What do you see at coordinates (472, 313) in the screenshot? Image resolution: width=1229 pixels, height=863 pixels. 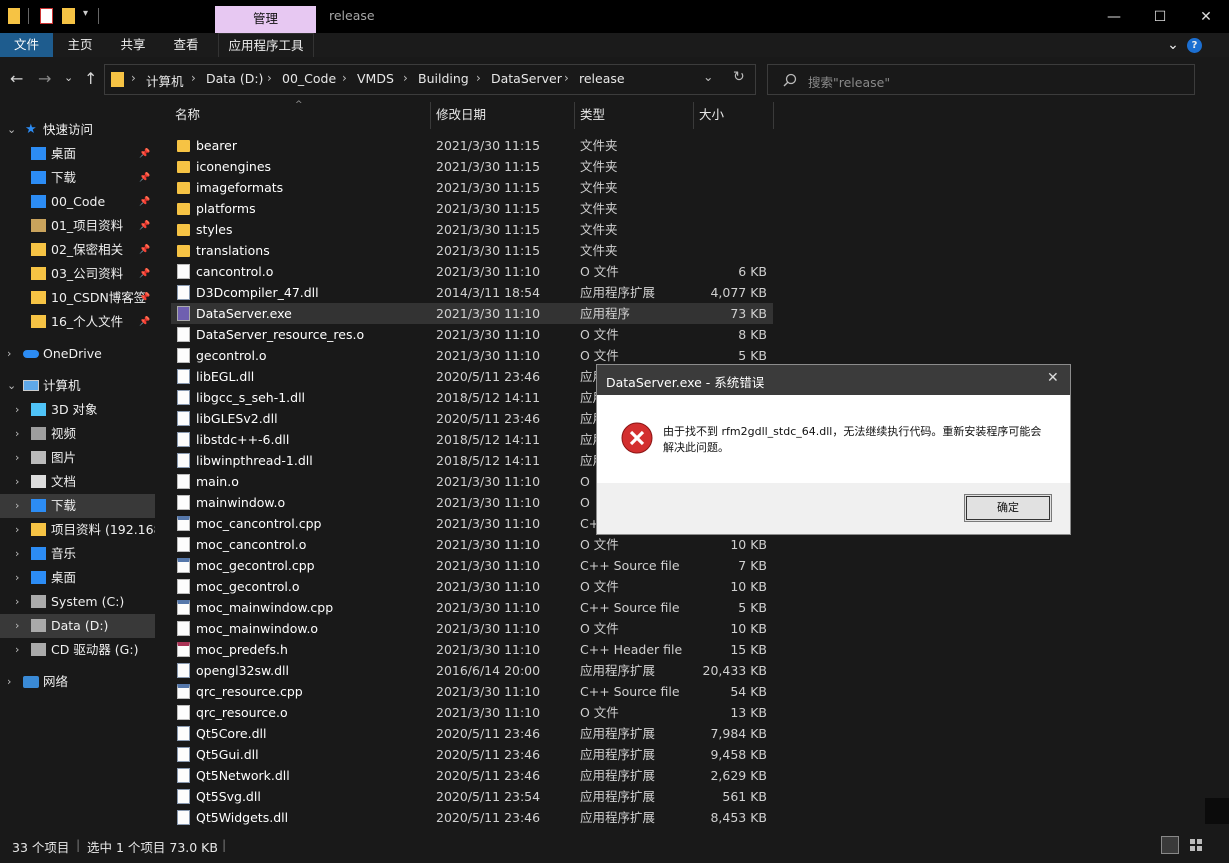 I see `file-row: DataServer.exe 2021/3/30 11:10 应用程序 73 KB` at bounding box center [472, 313].